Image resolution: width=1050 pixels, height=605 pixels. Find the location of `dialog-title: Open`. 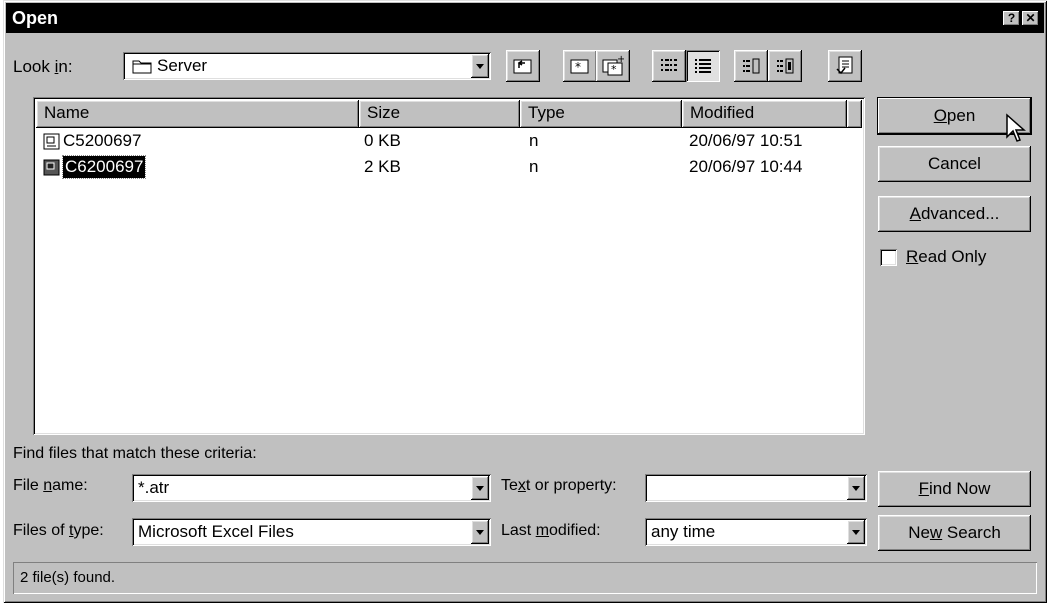

dialog-title: Open is located at coordinates (35, 18).